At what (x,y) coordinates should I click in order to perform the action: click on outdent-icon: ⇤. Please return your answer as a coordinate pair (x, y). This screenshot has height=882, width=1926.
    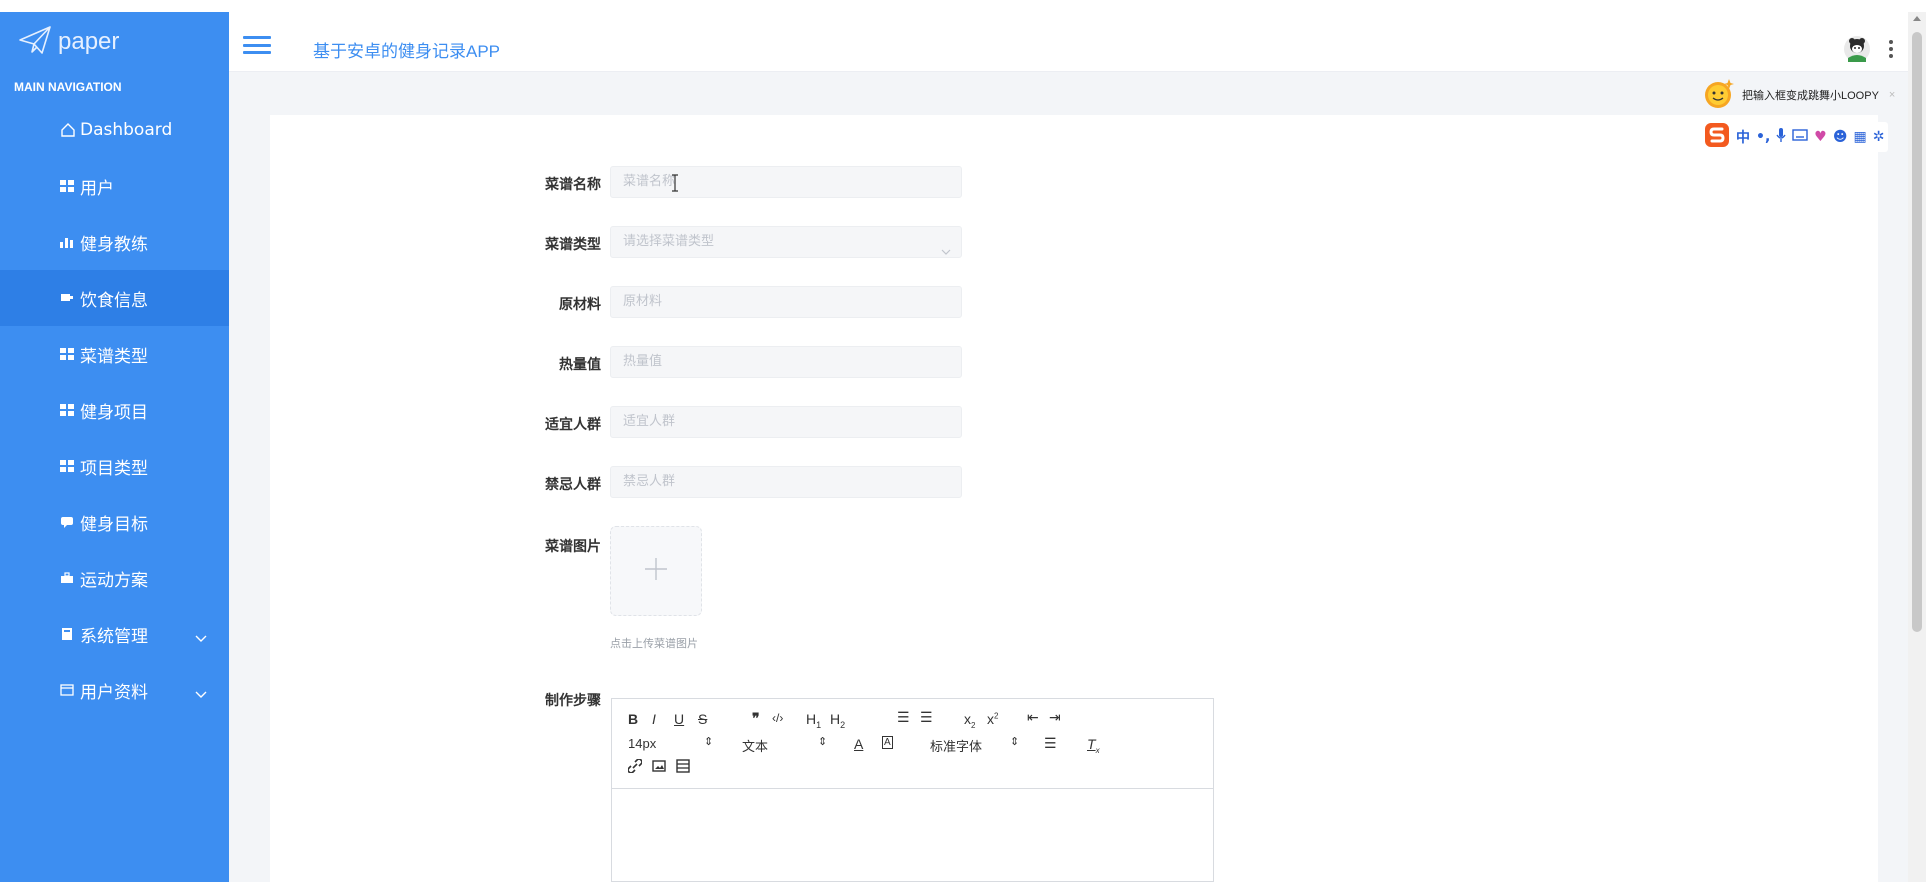
    Looking at the image, I should click on (1033, 717).